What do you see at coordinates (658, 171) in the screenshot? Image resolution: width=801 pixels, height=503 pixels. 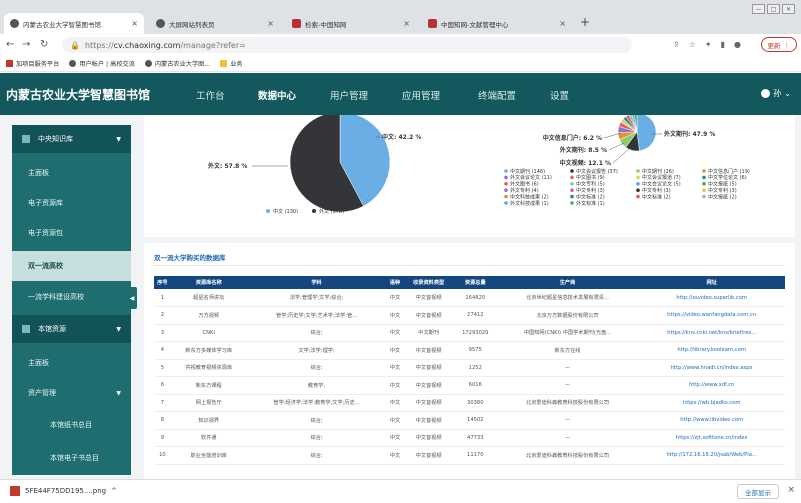 I see `legend-label: 中文期刊 (26)` at bounding box center [658, 171].